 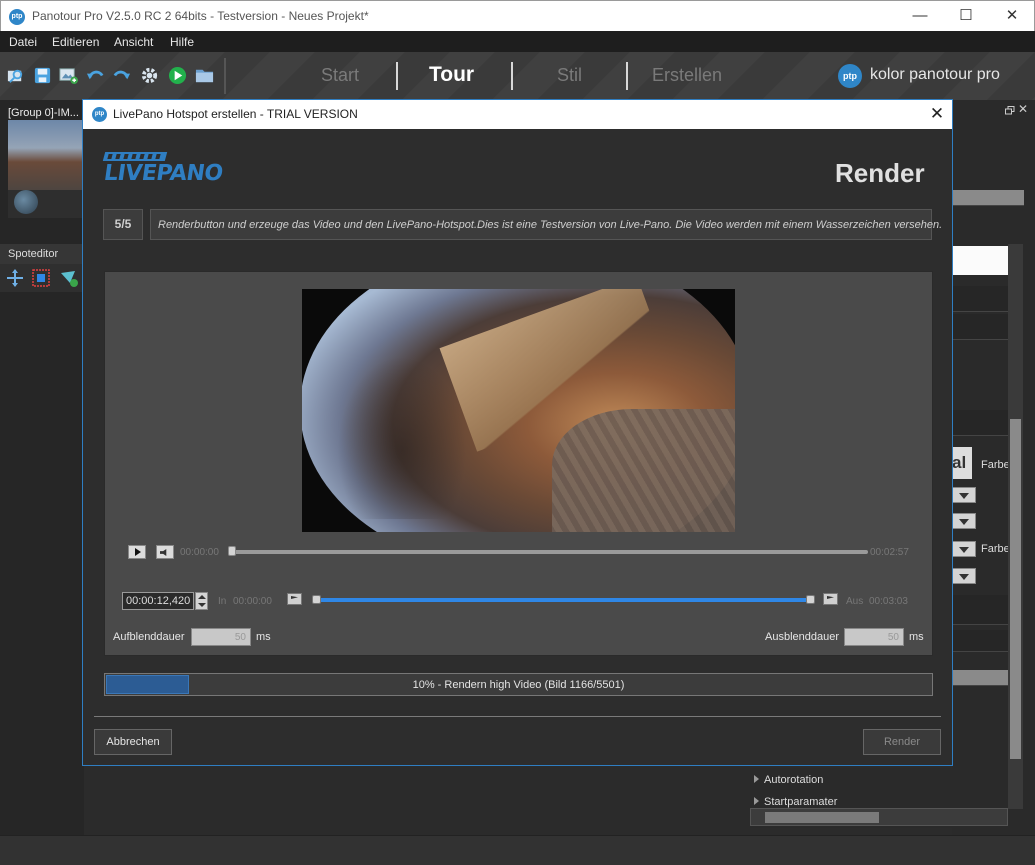 I want to click on menu-editieren: Editieren, so click(x=75, y=42).